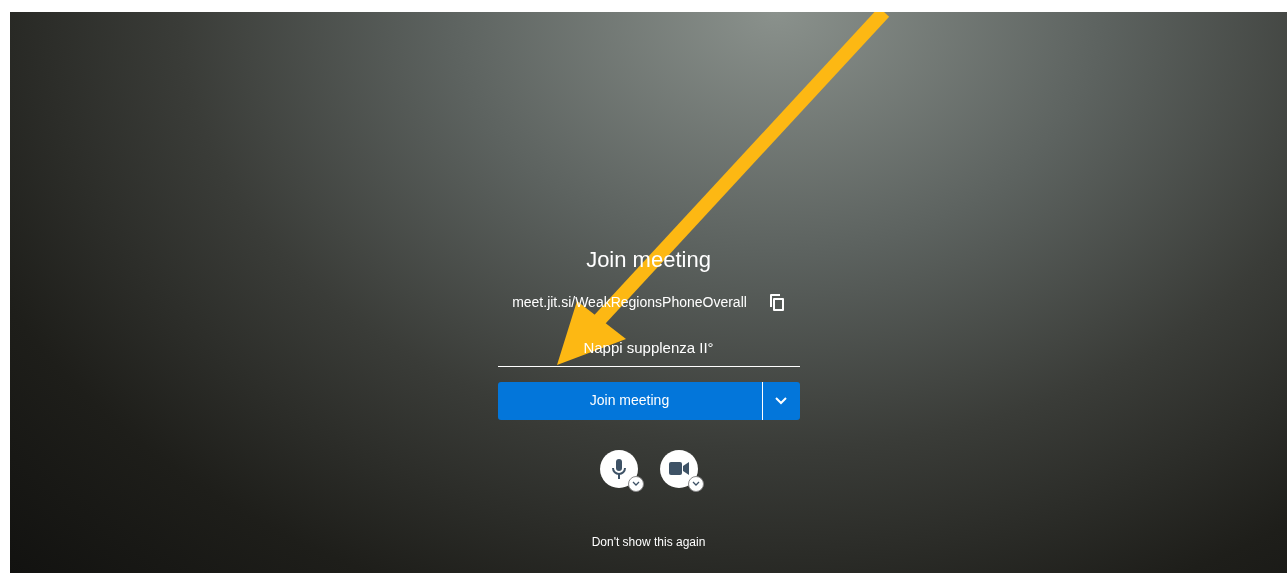  I want to click on microphone-icon, so click(618, 468).